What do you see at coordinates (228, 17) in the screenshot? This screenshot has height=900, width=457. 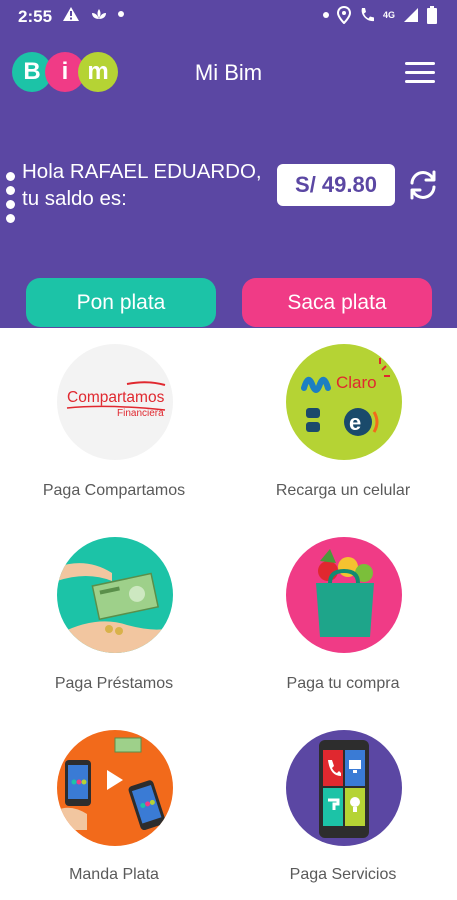 I see `status-bar: 2:55 4G` at bounding box center [228, 17].